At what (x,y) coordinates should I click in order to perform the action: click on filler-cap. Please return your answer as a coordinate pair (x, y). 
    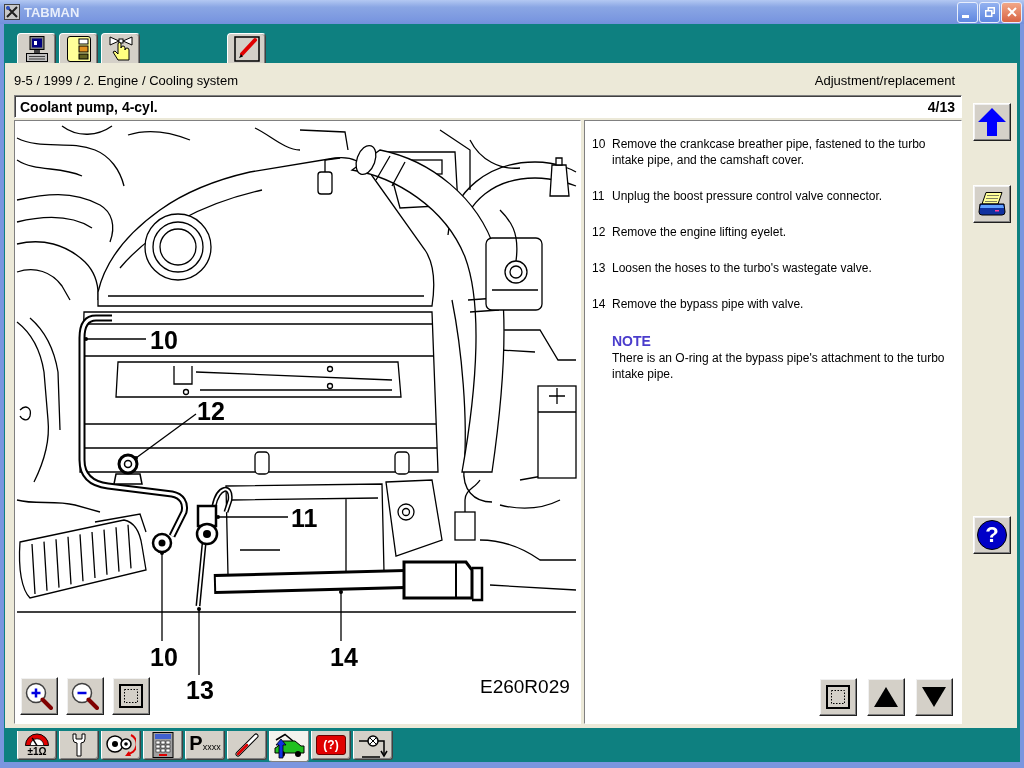
    Looking at the image, I should click on (178, 247).